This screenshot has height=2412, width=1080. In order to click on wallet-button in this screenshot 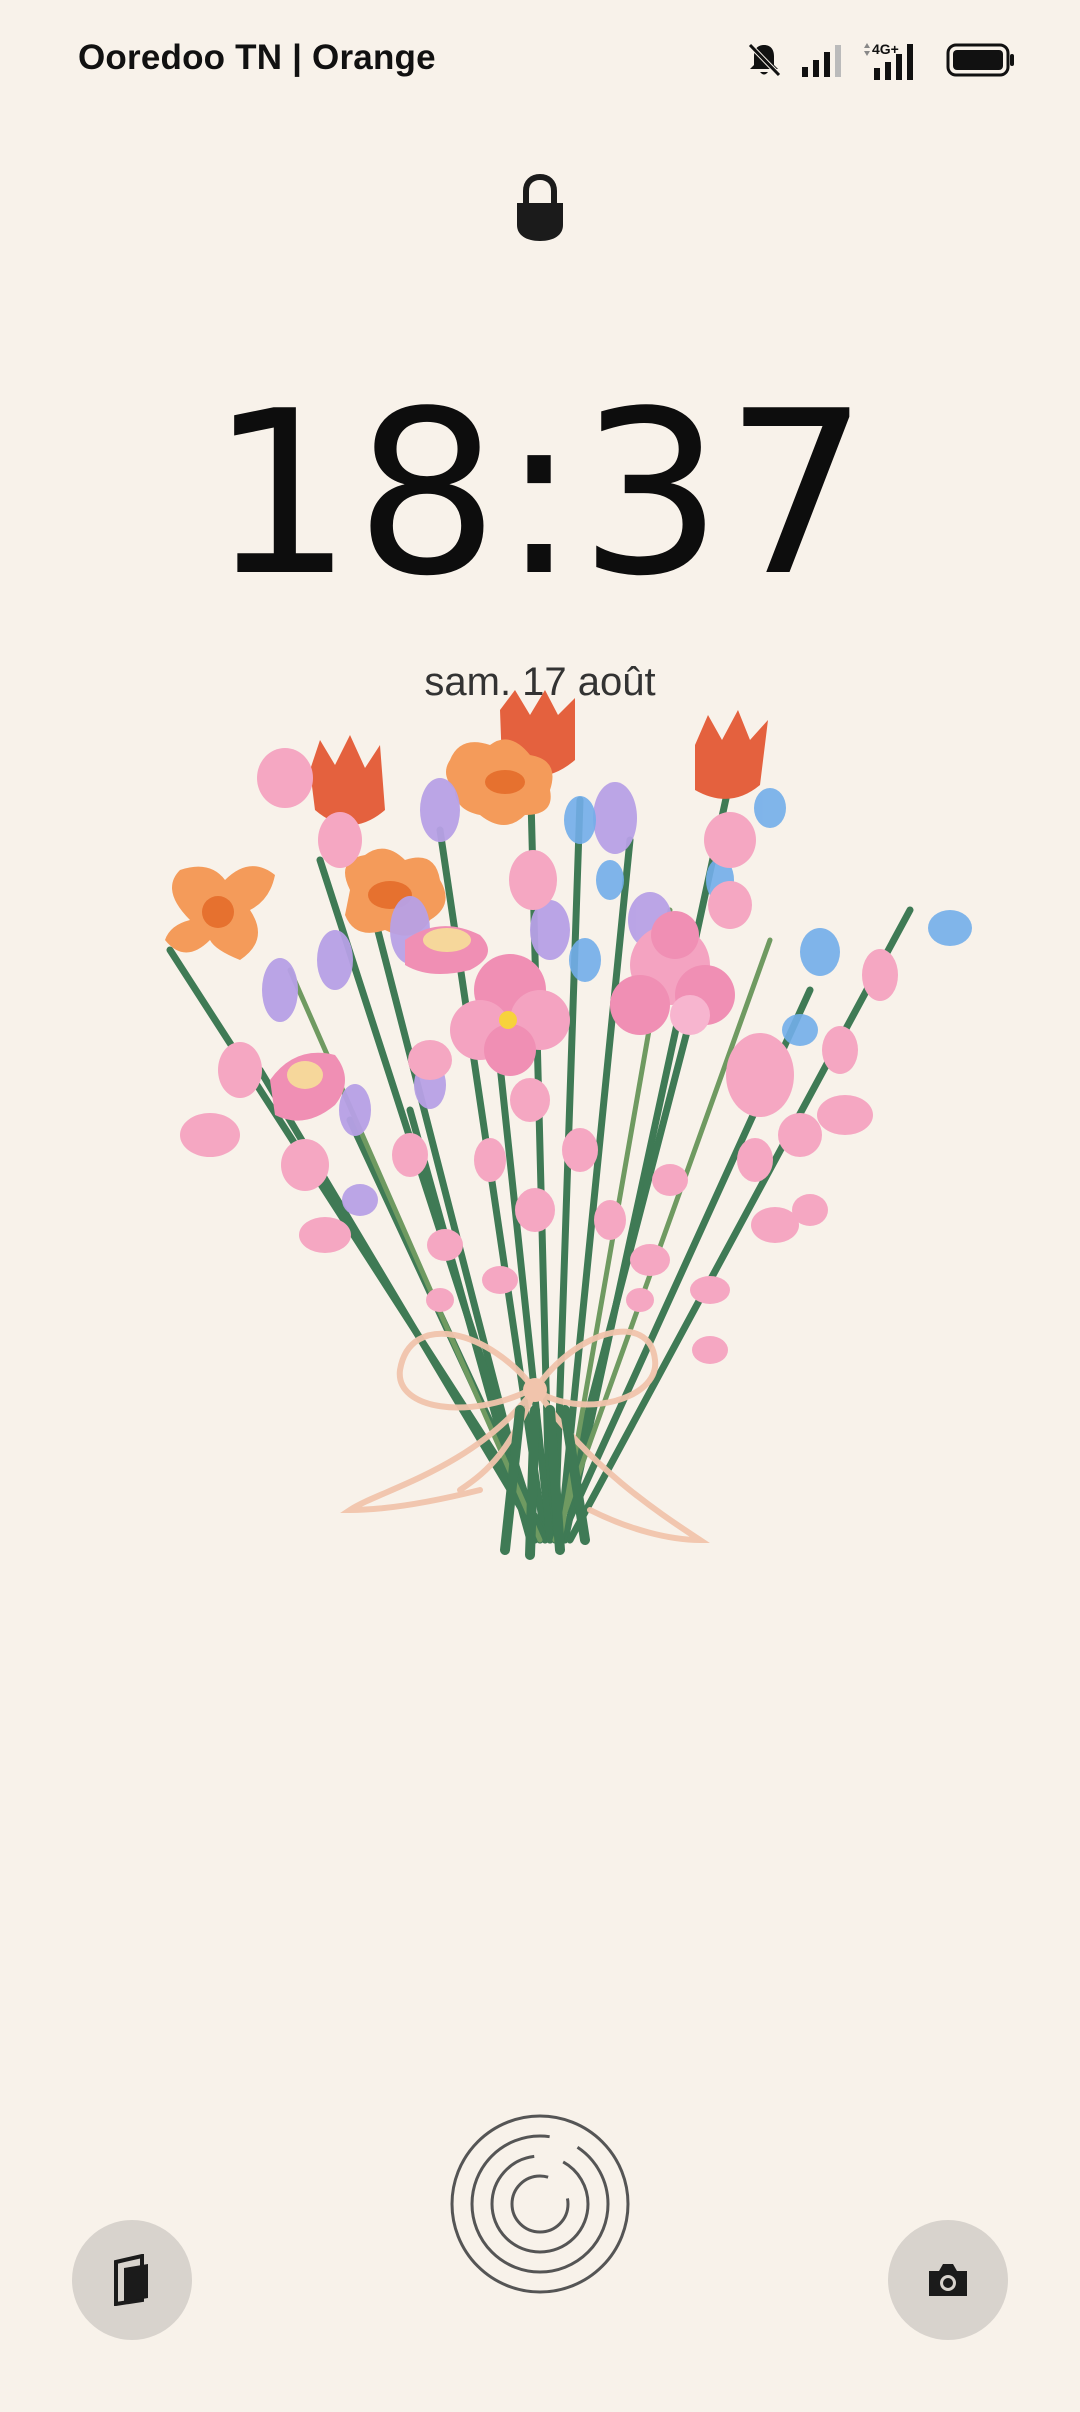, I will do `click(132, 2280)`.